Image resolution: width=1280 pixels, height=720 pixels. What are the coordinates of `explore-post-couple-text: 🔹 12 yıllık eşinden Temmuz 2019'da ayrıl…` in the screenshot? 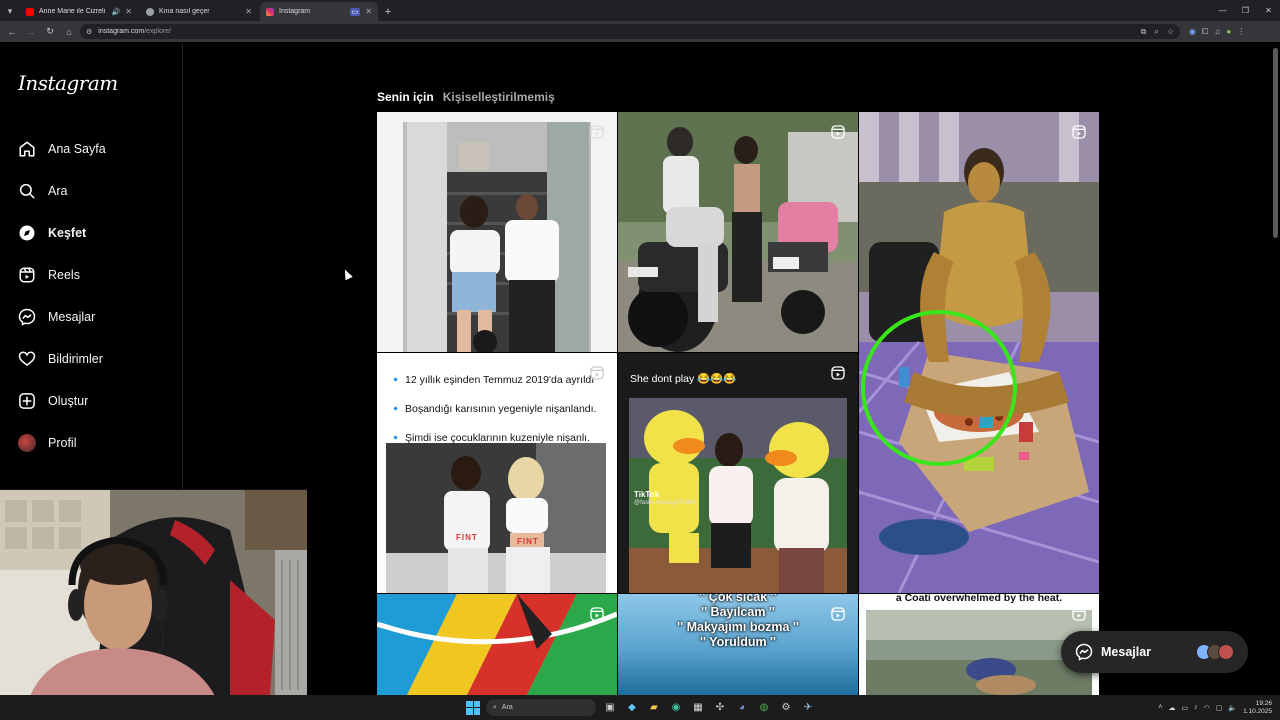 It's located at (497, 473).